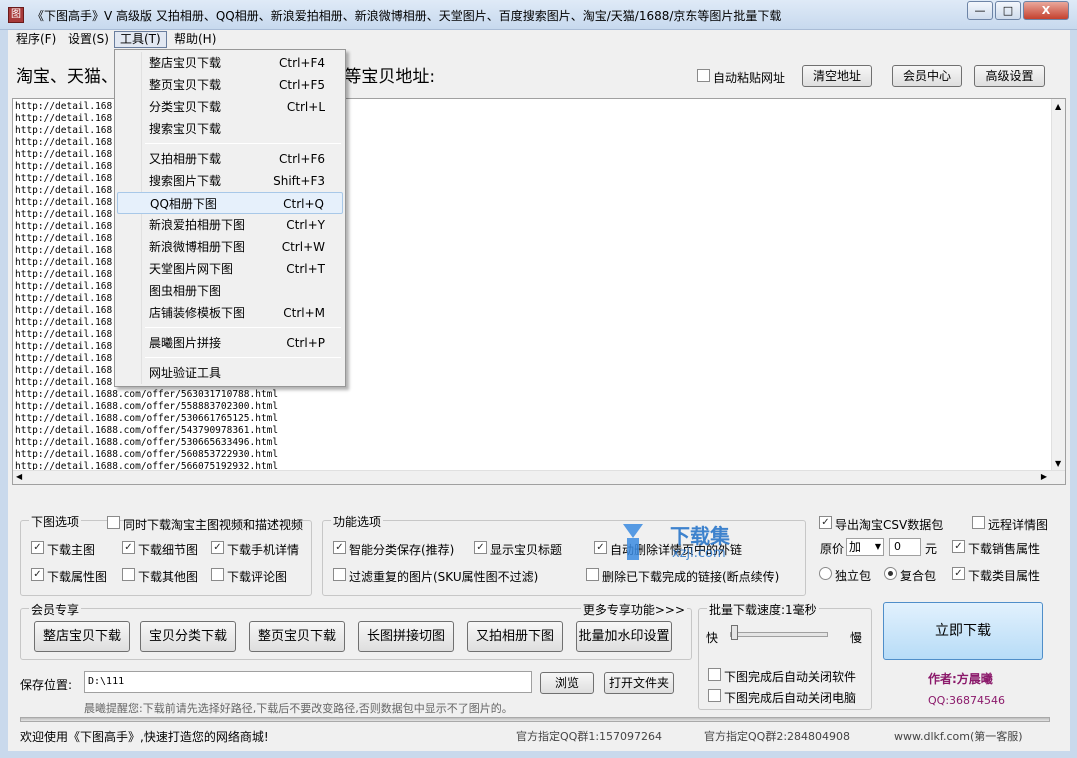  Describe the element at coordinates (303, 247) in the screenshot. I see `menu-item-shortcut: Ctrl+W` at that location.